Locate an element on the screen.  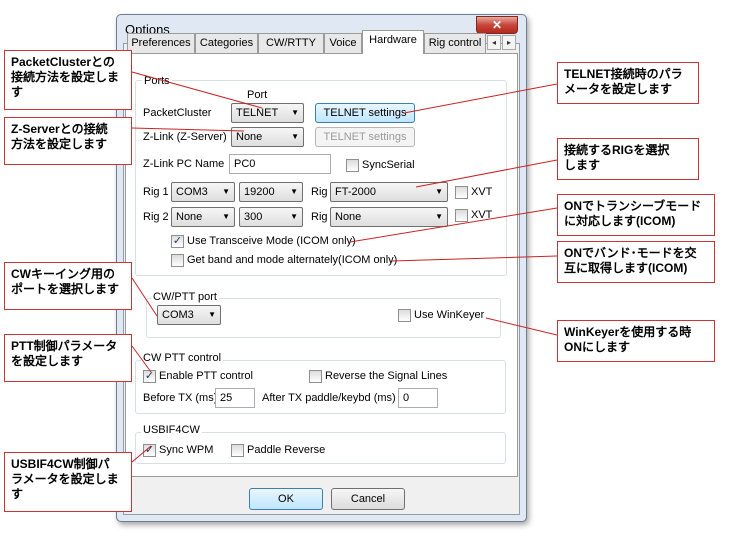
rig1-xvt-label: XVT is located at coordinates (482, 192).